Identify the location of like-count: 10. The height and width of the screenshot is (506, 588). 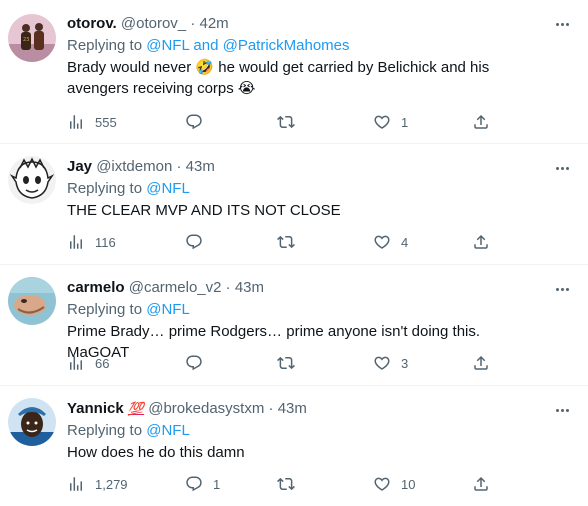
(408, 484).